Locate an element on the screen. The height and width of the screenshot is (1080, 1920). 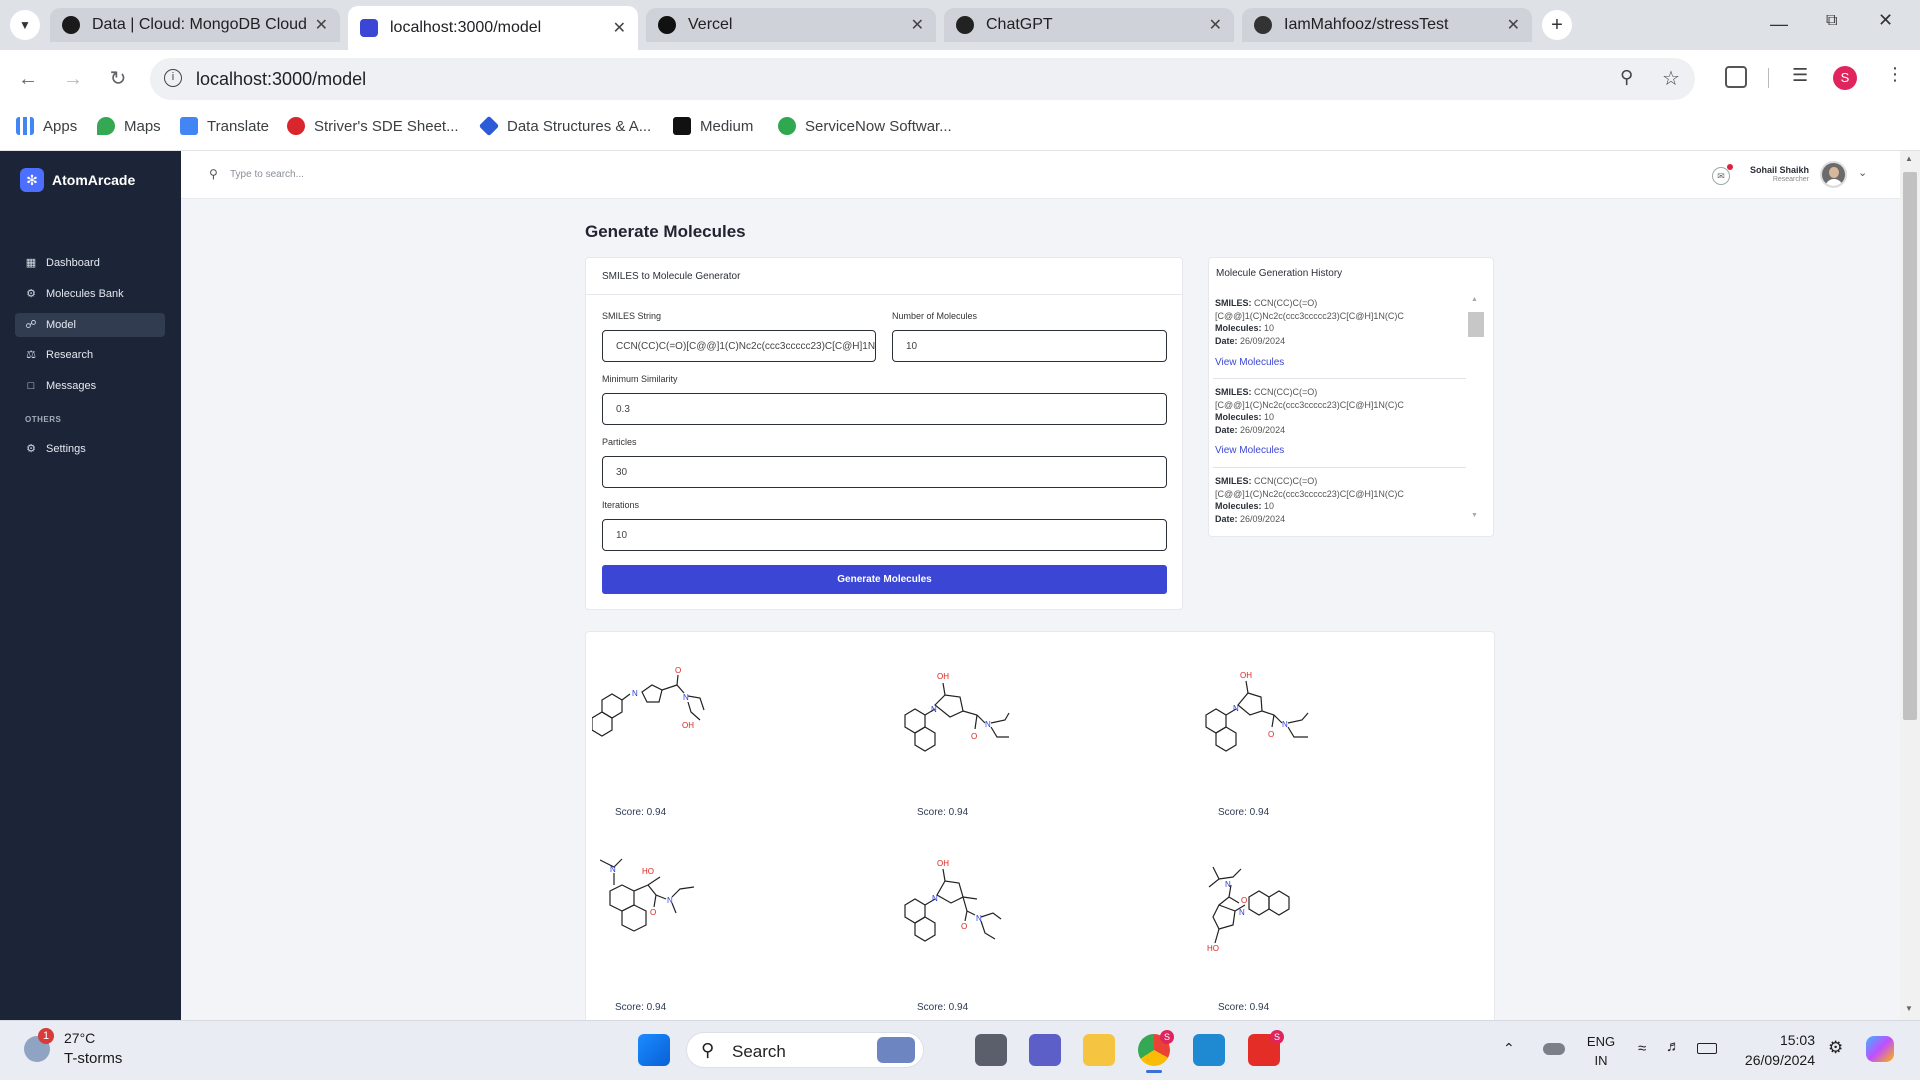
brand: ✻ AtomArcade is located at coordinates (77, 180).